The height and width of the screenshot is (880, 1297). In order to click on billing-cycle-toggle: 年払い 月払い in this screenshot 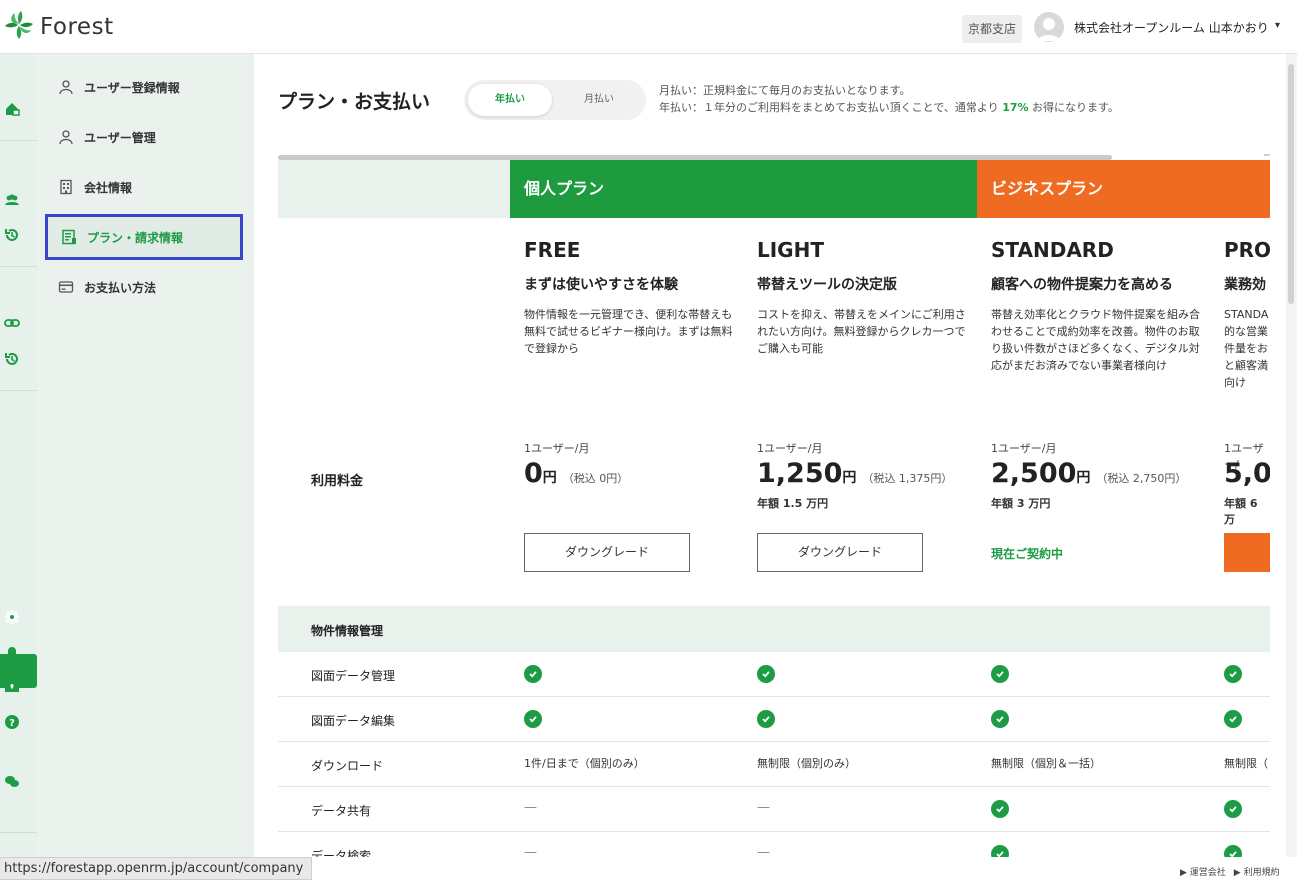, I will do `click(555, 100)`.